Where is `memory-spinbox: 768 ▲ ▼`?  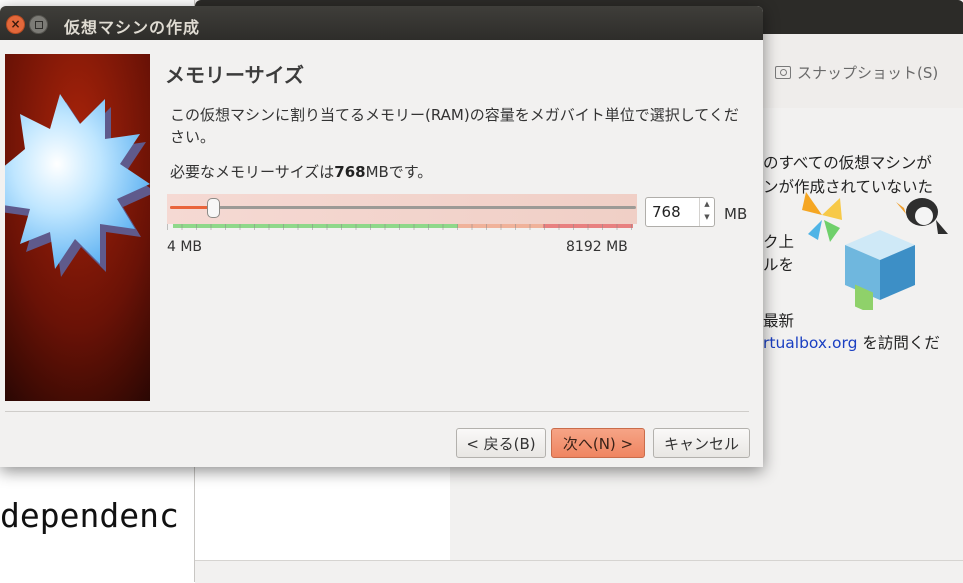 memory-spinbox: 768 ▲ ▼ is located at coordinates (680, 212).